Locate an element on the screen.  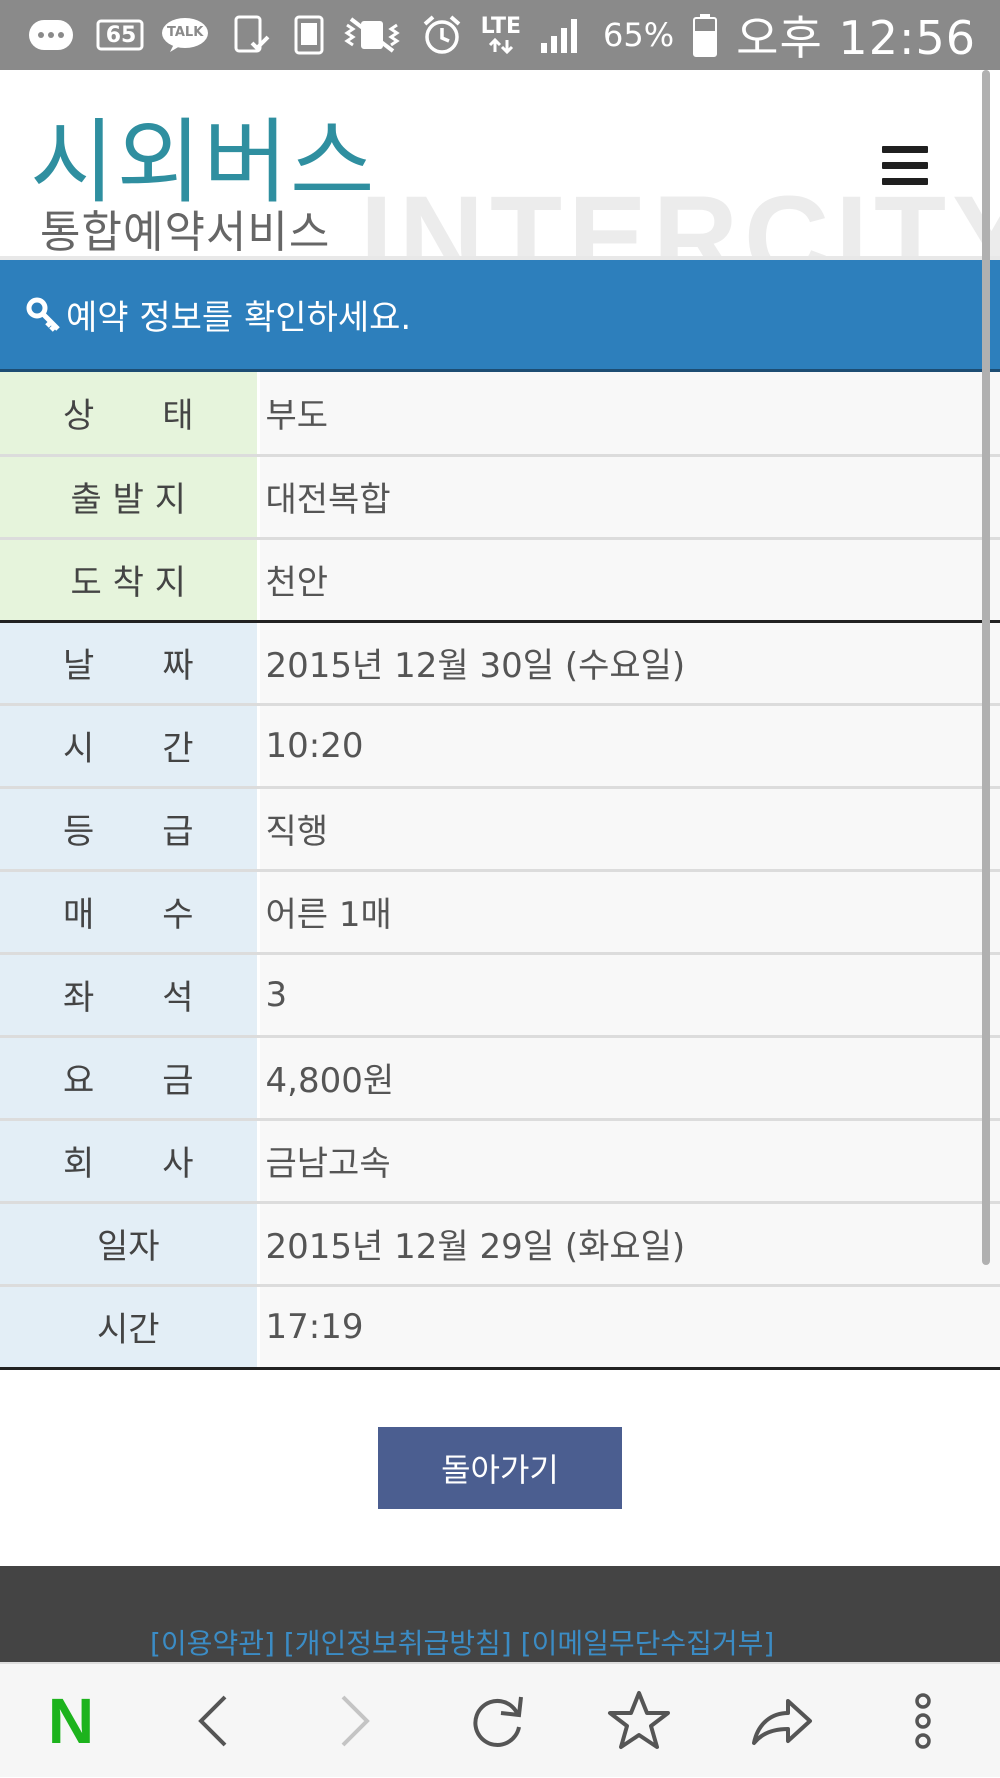
share-button is located at coordinates (781, 1720).